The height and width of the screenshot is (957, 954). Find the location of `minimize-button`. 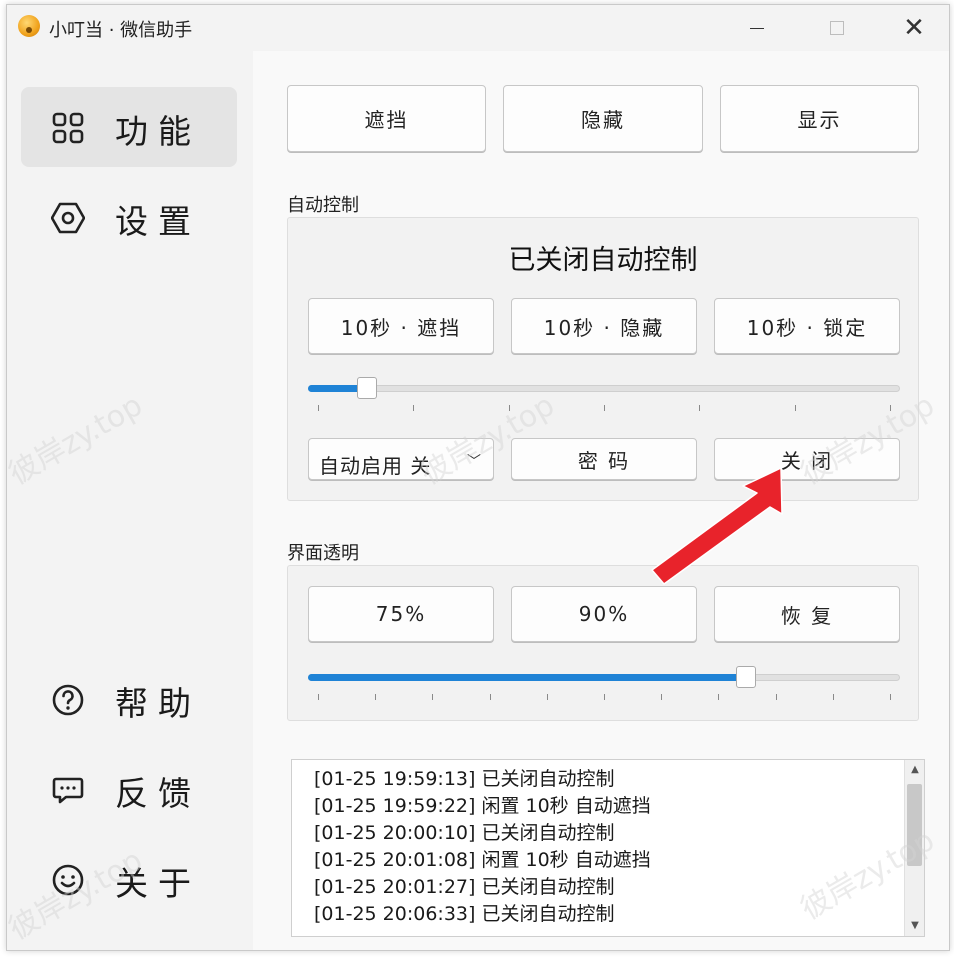

minimize-button is located at coordinates (757, 28).